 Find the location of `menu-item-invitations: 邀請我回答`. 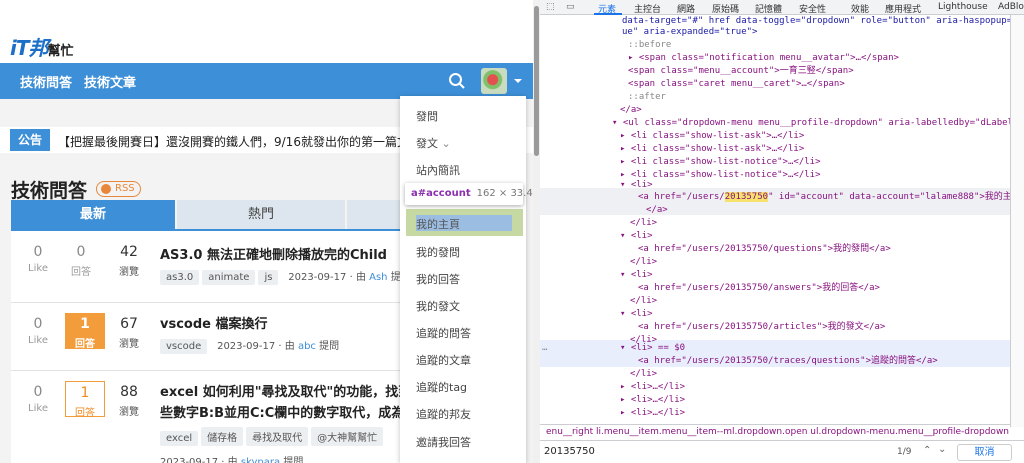

menu-item-invitations: 邀請我回答 is located at coordinates (443, 442).